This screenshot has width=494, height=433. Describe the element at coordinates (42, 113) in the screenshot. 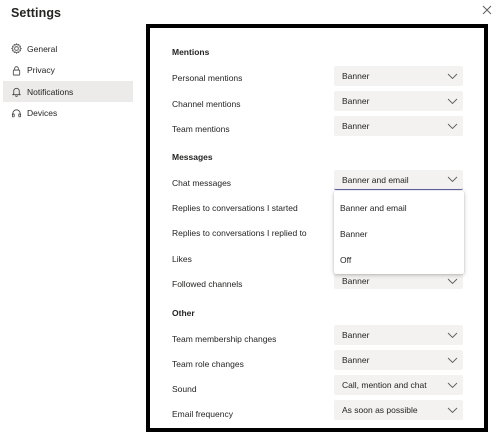

I see `sidebar-item-label: Devices` at that location.